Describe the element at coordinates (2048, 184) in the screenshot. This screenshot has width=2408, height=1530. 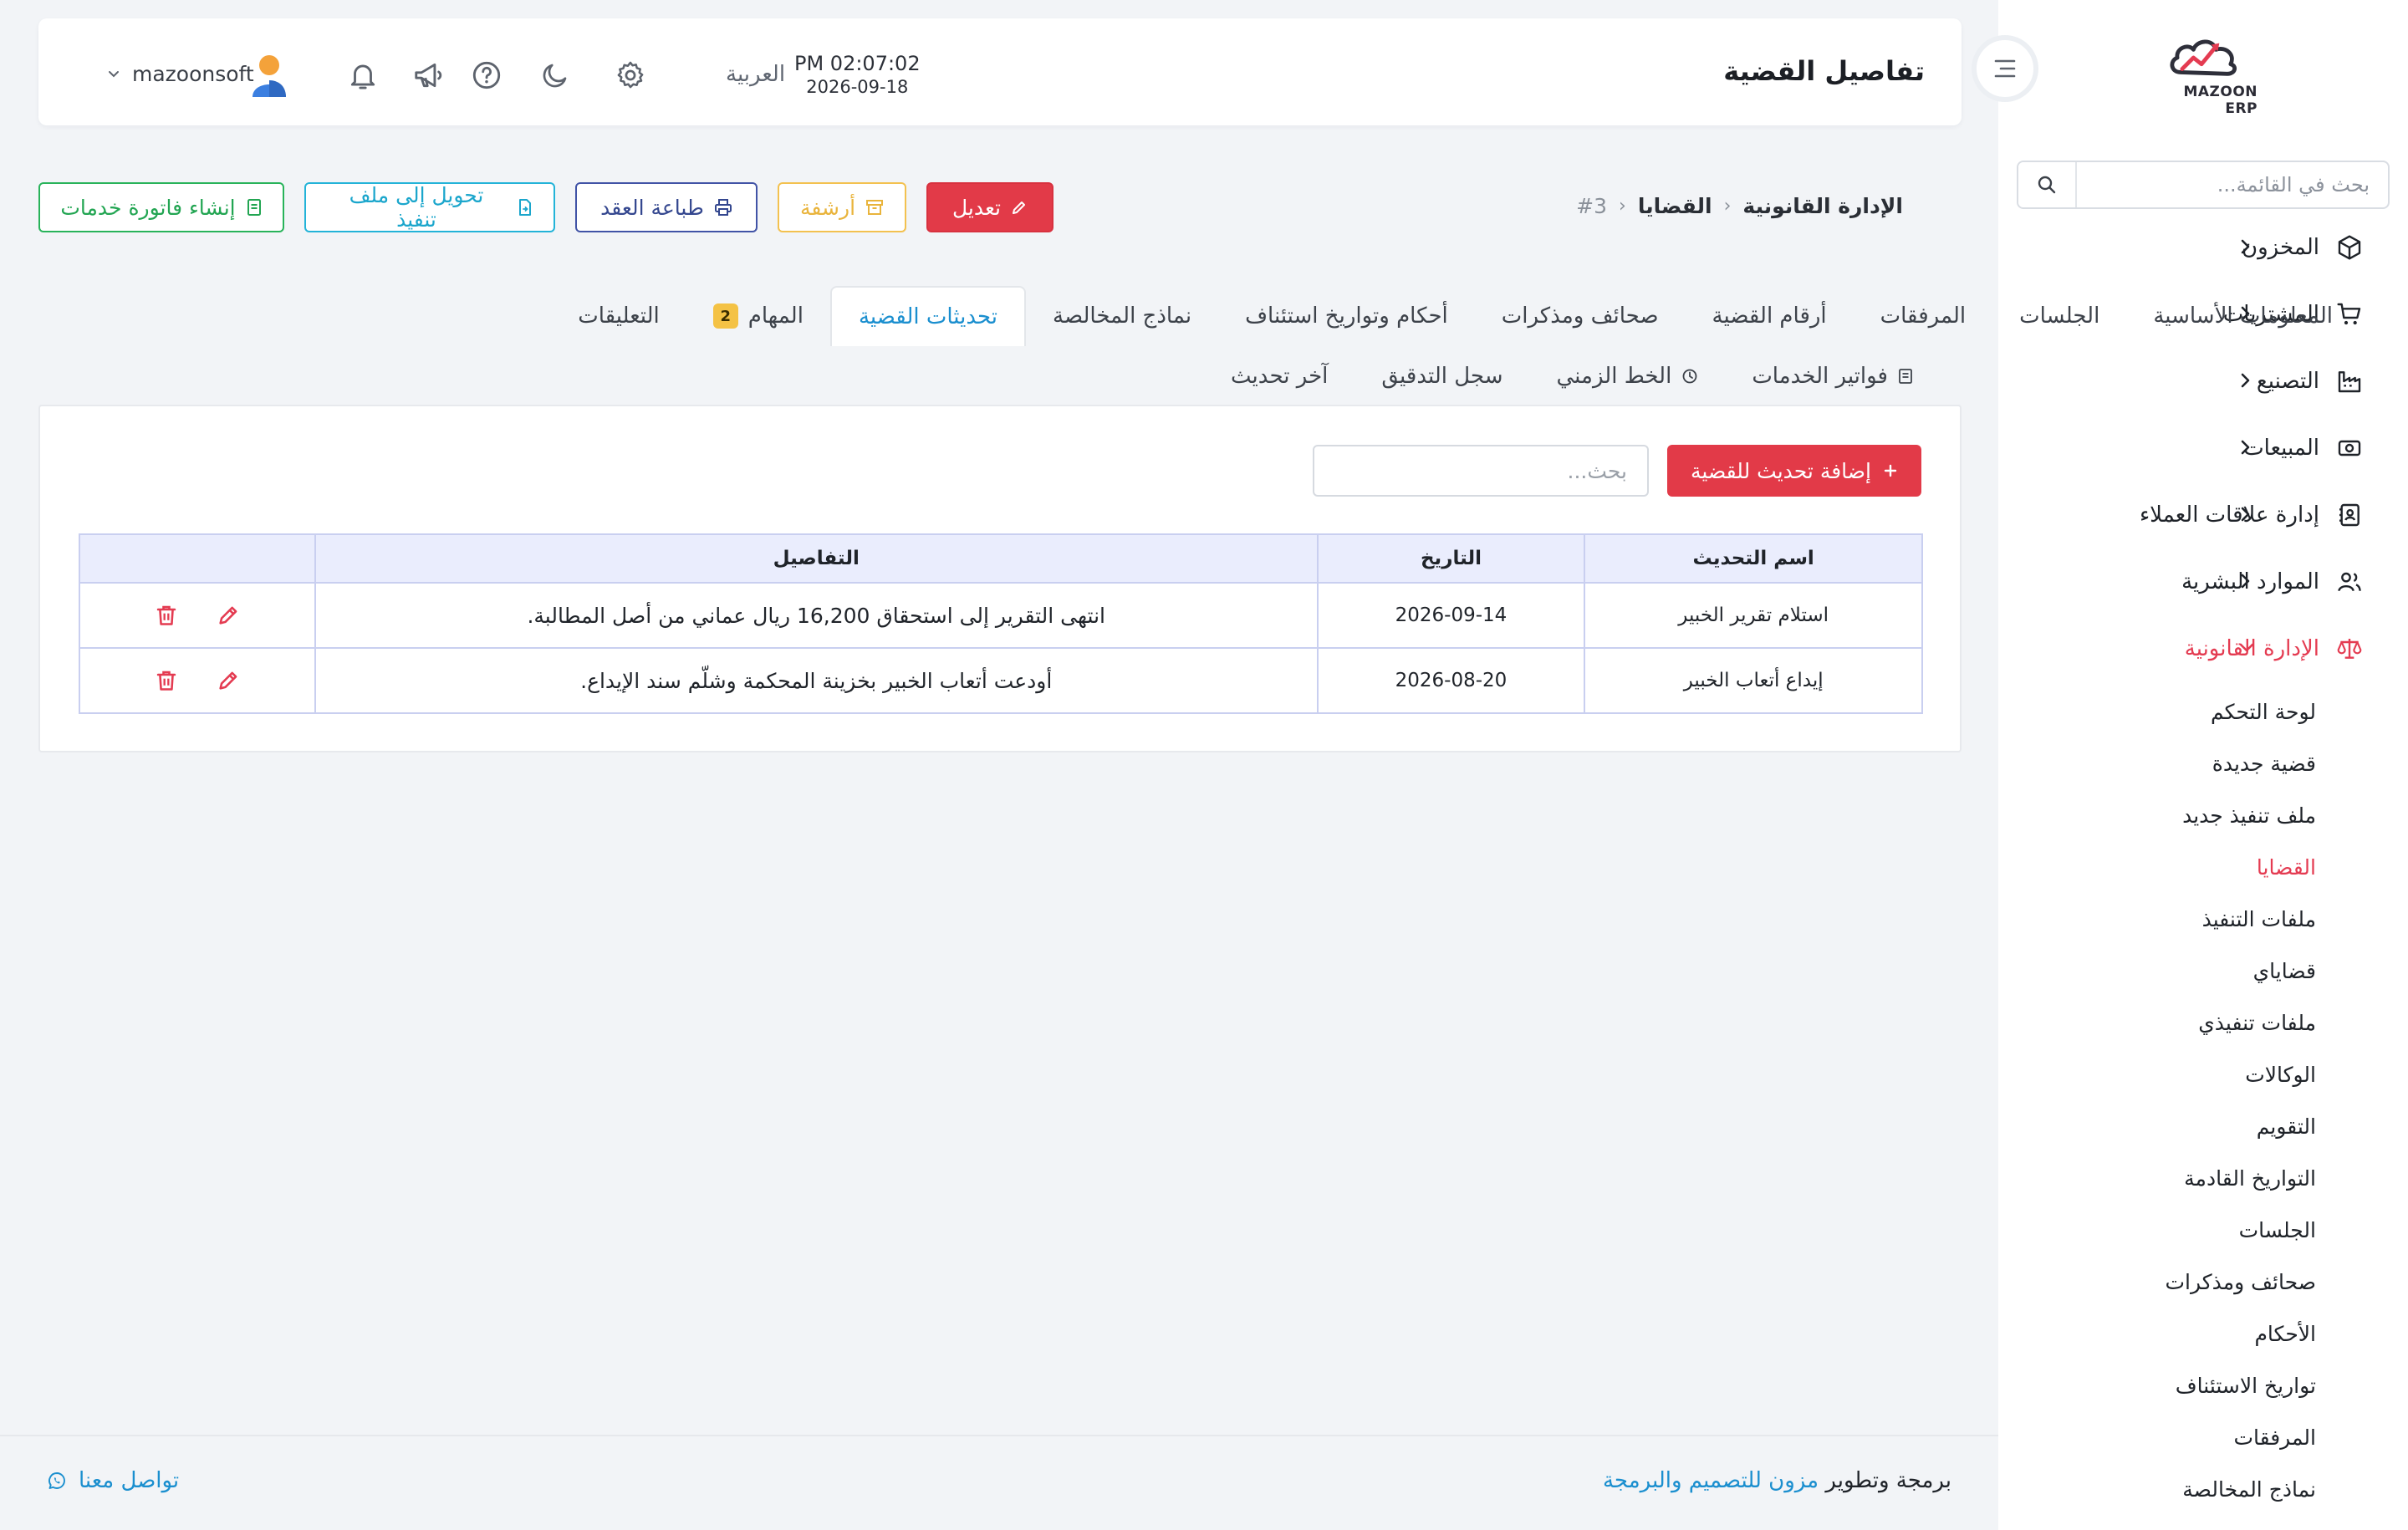
I see `search-icon` at that location.